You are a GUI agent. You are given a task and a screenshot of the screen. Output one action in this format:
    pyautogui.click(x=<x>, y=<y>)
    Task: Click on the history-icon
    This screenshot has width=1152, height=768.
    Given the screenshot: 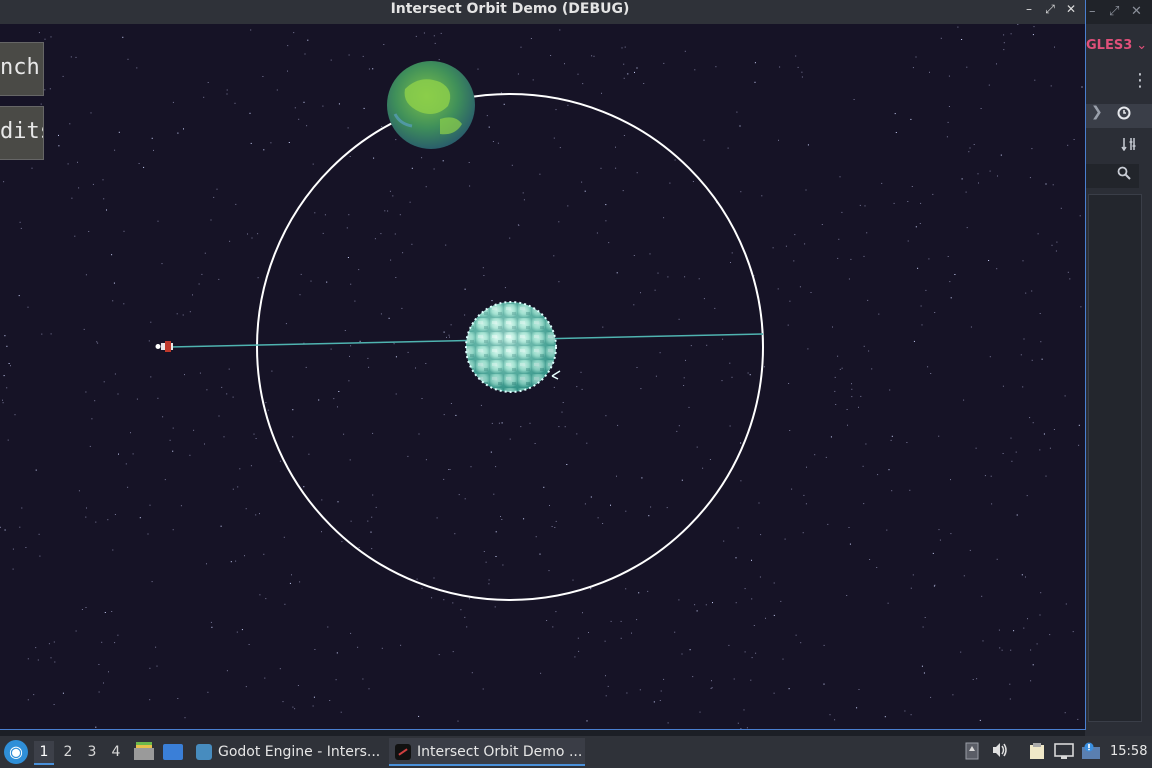 What is the action you would take?
    pyautogui.click(x=1124, y=115)
    